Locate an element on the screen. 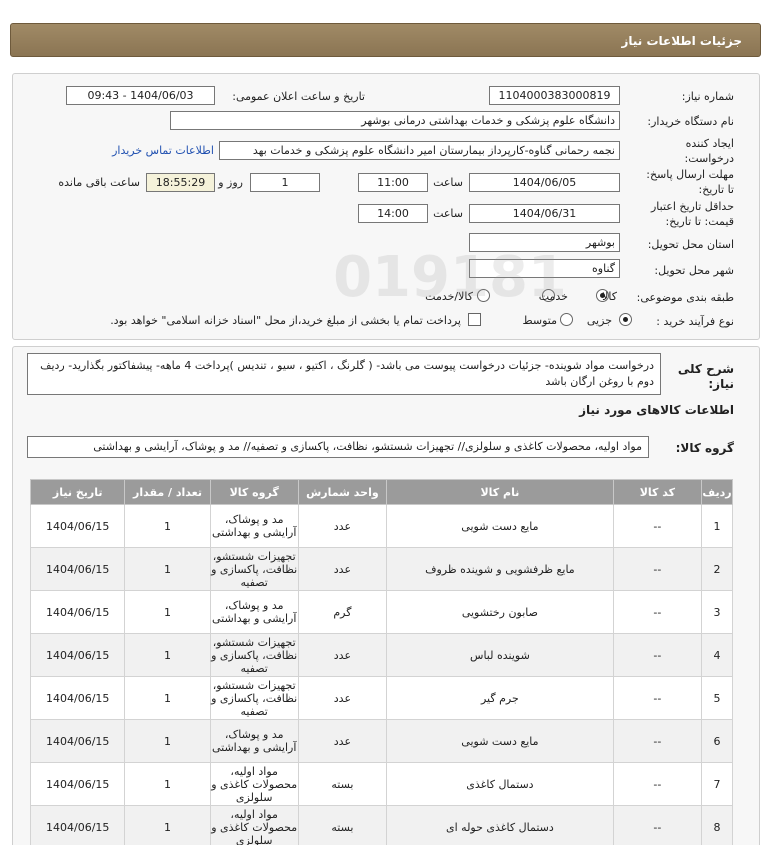  deadline-time-field: 11:00 is located at coordinates (393, 182).